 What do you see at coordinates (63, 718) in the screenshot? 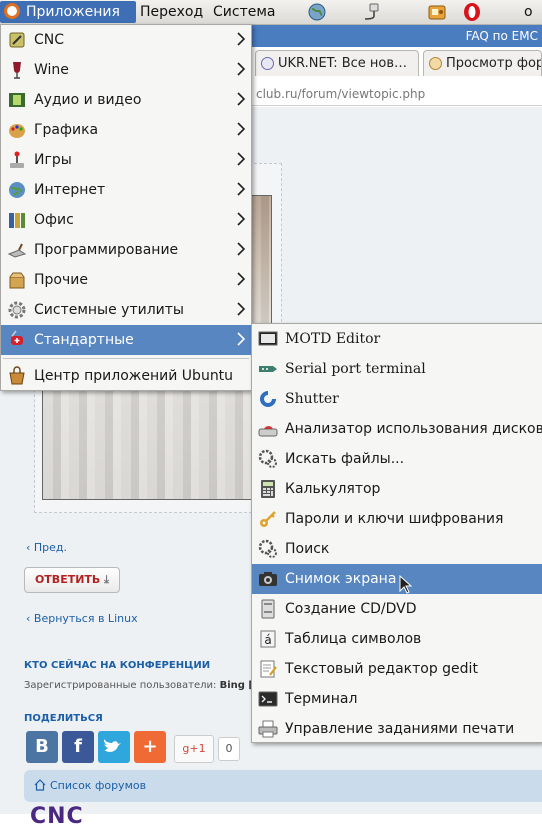
I see `share-heading: ПОДЕЛИТЬСЯ` at bounding box center [63, 718].